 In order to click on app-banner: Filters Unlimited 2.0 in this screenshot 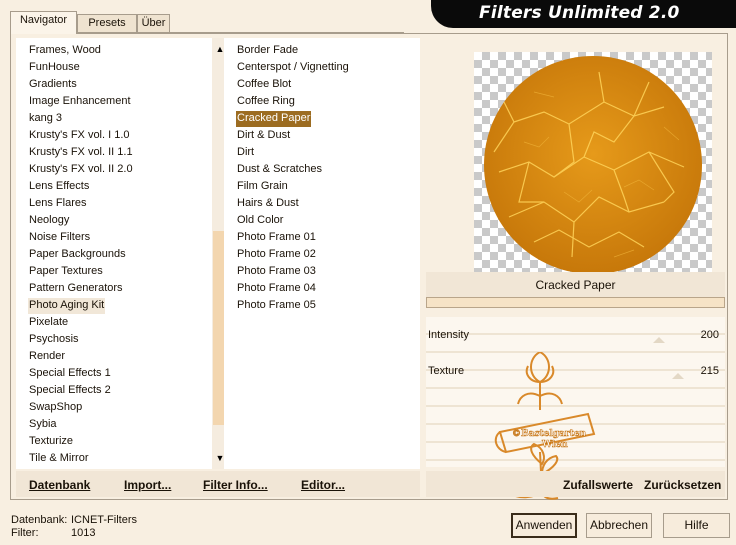, I will do `click(583, 14)`.